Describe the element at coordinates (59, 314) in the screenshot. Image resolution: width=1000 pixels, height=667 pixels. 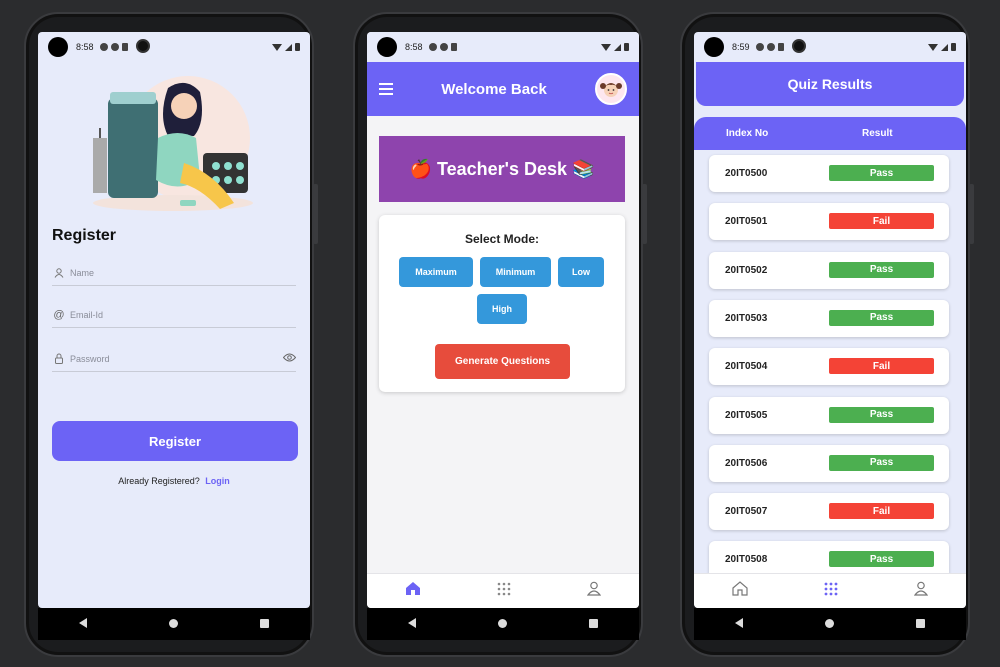
I see `at-icon: @` at that location.